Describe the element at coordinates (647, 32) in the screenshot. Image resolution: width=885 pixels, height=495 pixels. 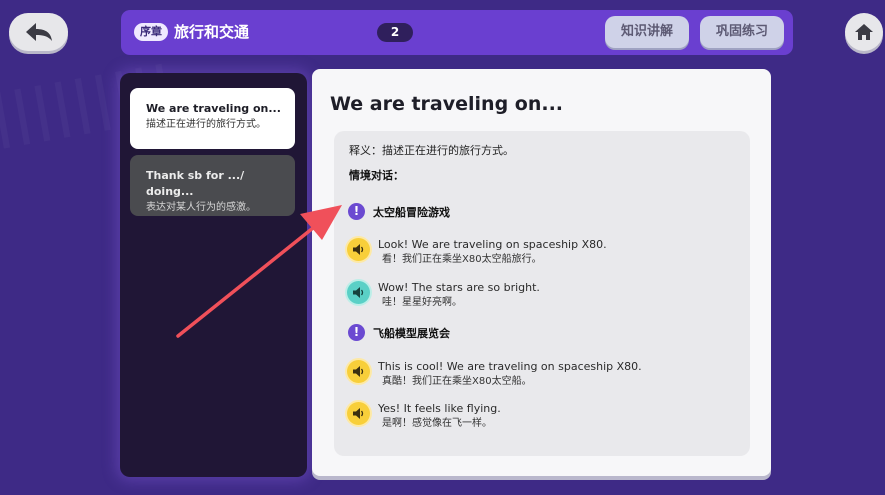
I see `tab-knowledge: 知识讲解` at that location.